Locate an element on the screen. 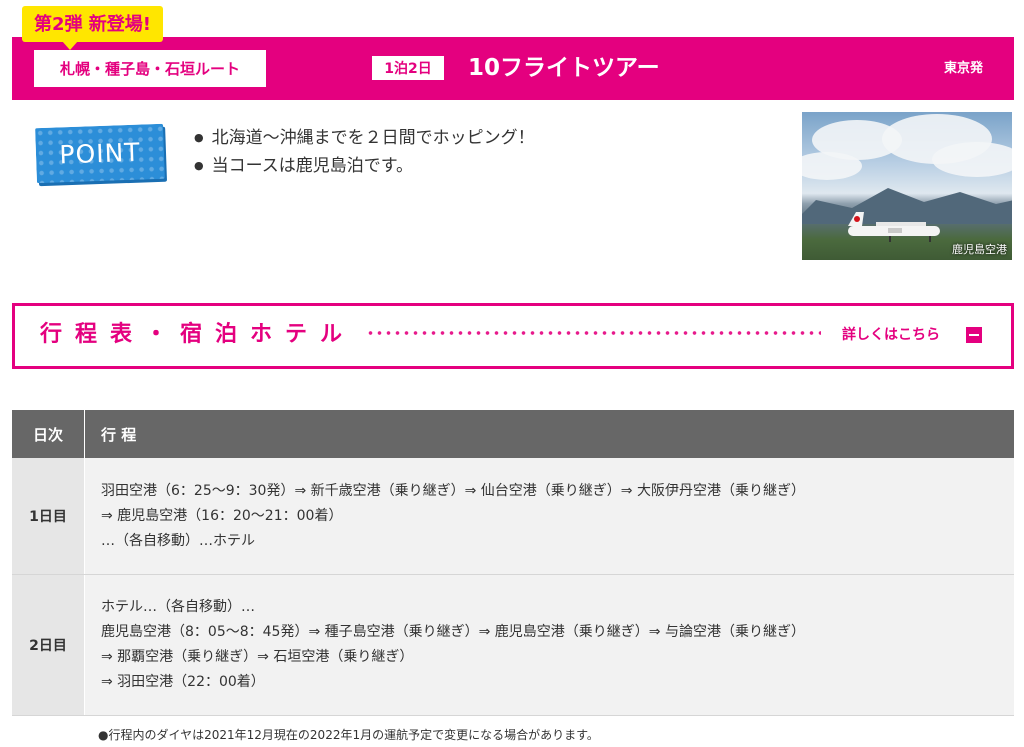 The width and height of the screenshot is (1024, 747). point-list: 北海道〜沖縄までを２日間でホッピング！ 当コースは鹿児島泊です。 is located at coordinates (364, 152).